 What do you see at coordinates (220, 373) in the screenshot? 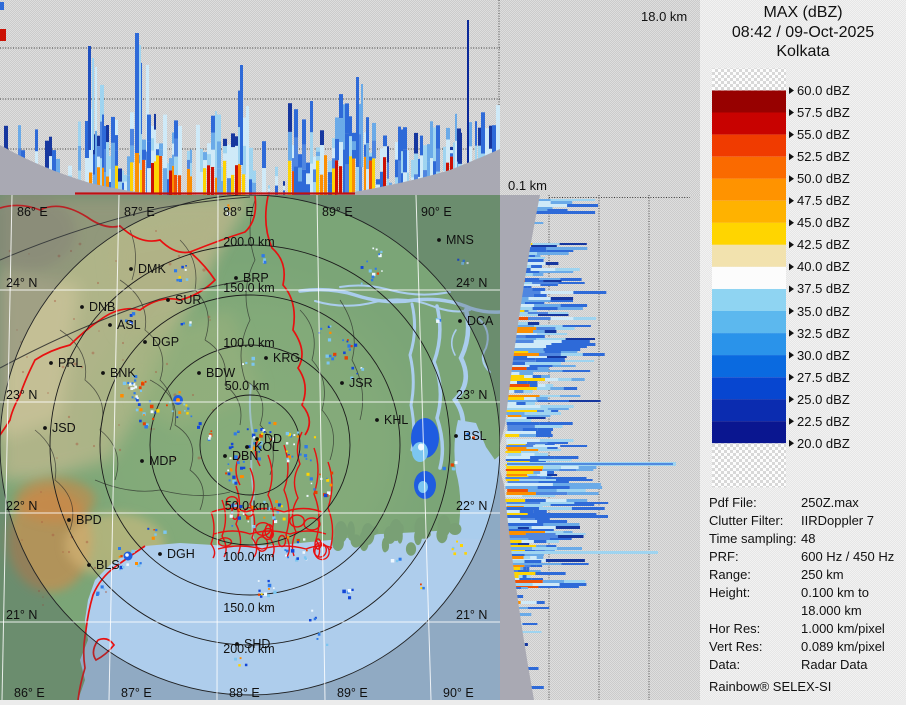
I see `svg-text: BDW` at bounding box center [220, 373].